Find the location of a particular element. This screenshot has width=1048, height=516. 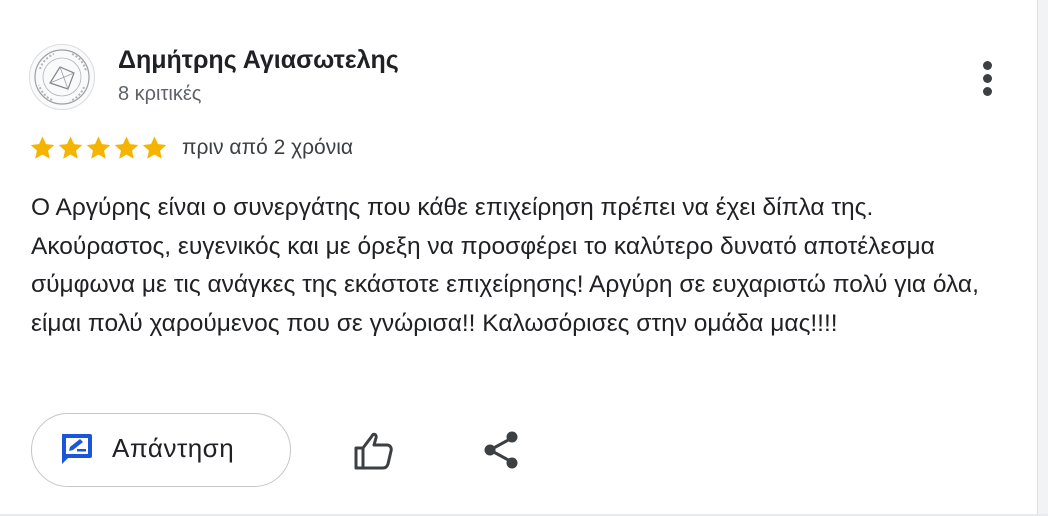

share-icon is located at coordinates (501, 450).